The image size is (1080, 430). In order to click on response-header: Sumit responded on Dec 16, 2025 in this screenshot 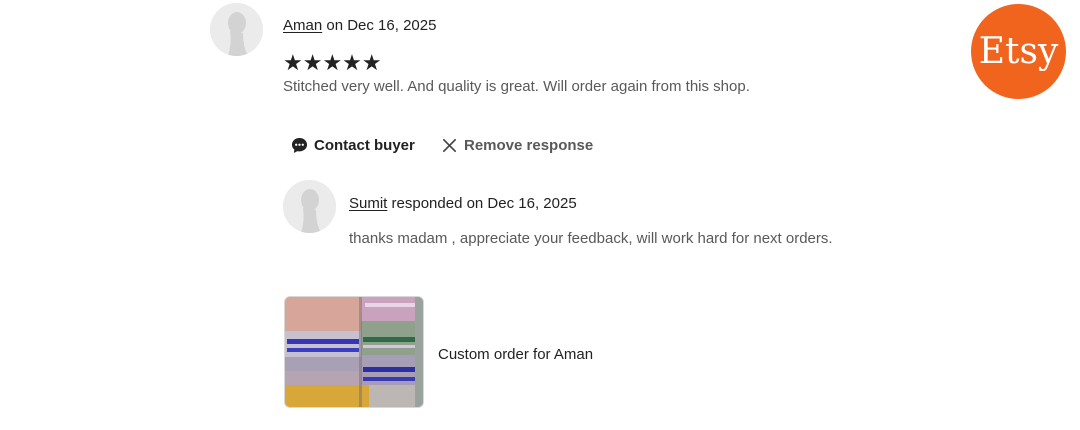, I will do `click(463, 203)`.